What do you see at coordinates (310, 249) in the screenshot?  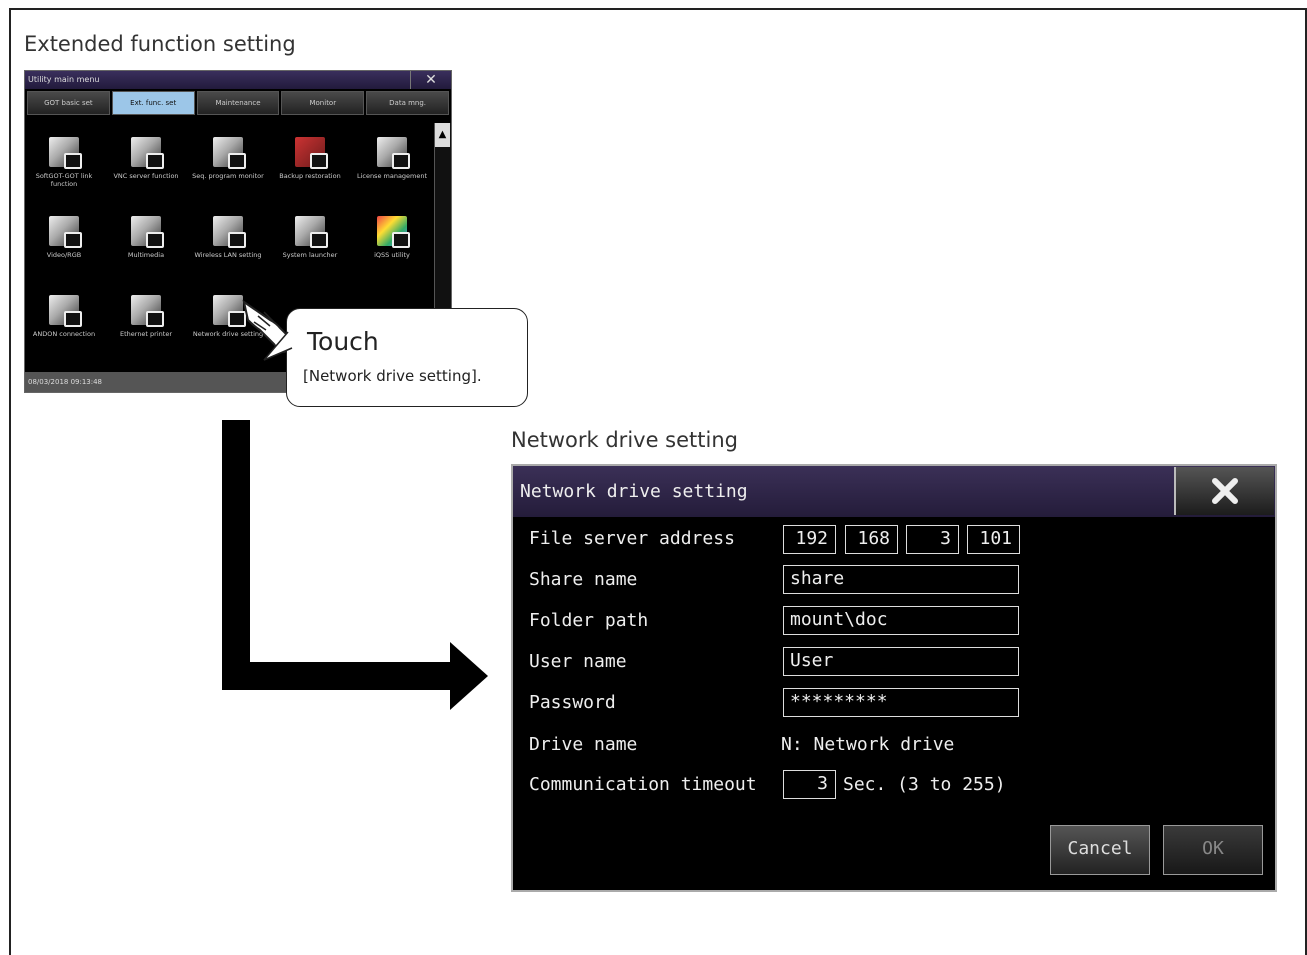 I see `system-launcher-button: System launcher` at bounding box center [310, 249].